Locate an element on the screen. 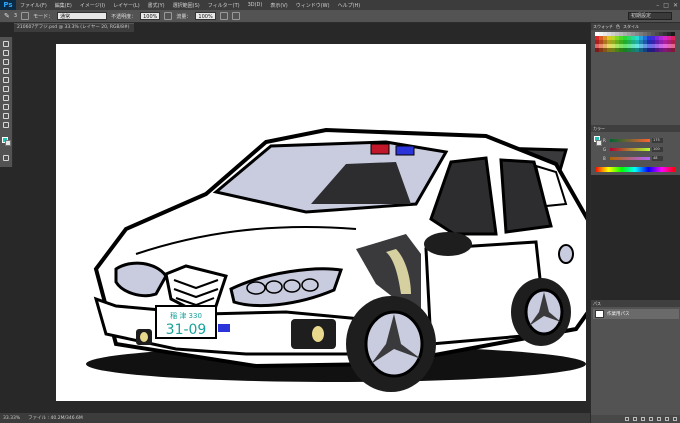  bumper-blue-marker is located at coordinates (224, 328).